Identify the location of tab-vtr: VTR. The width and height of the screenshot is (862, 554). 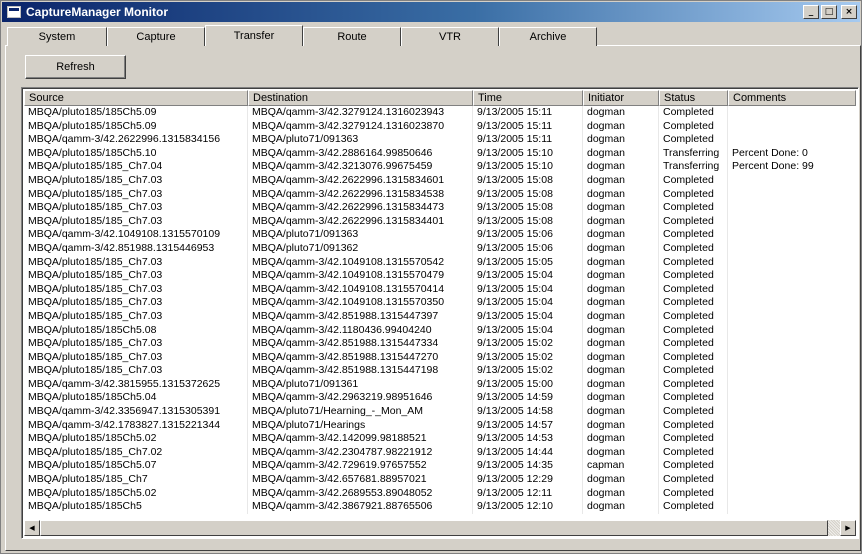
(450, 36).